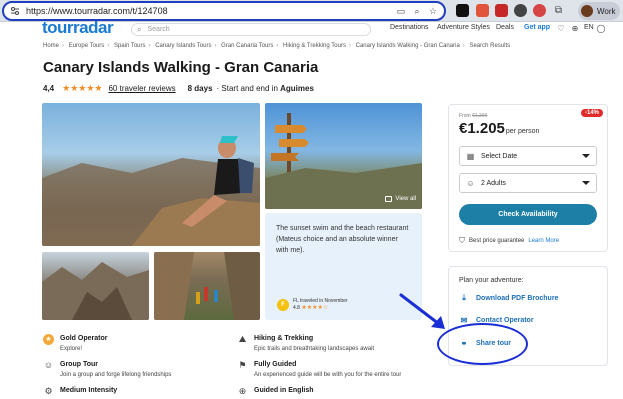 This screenshot has height=399, width=623. I want to click on rating-value: 4,4, so click(49, 88).